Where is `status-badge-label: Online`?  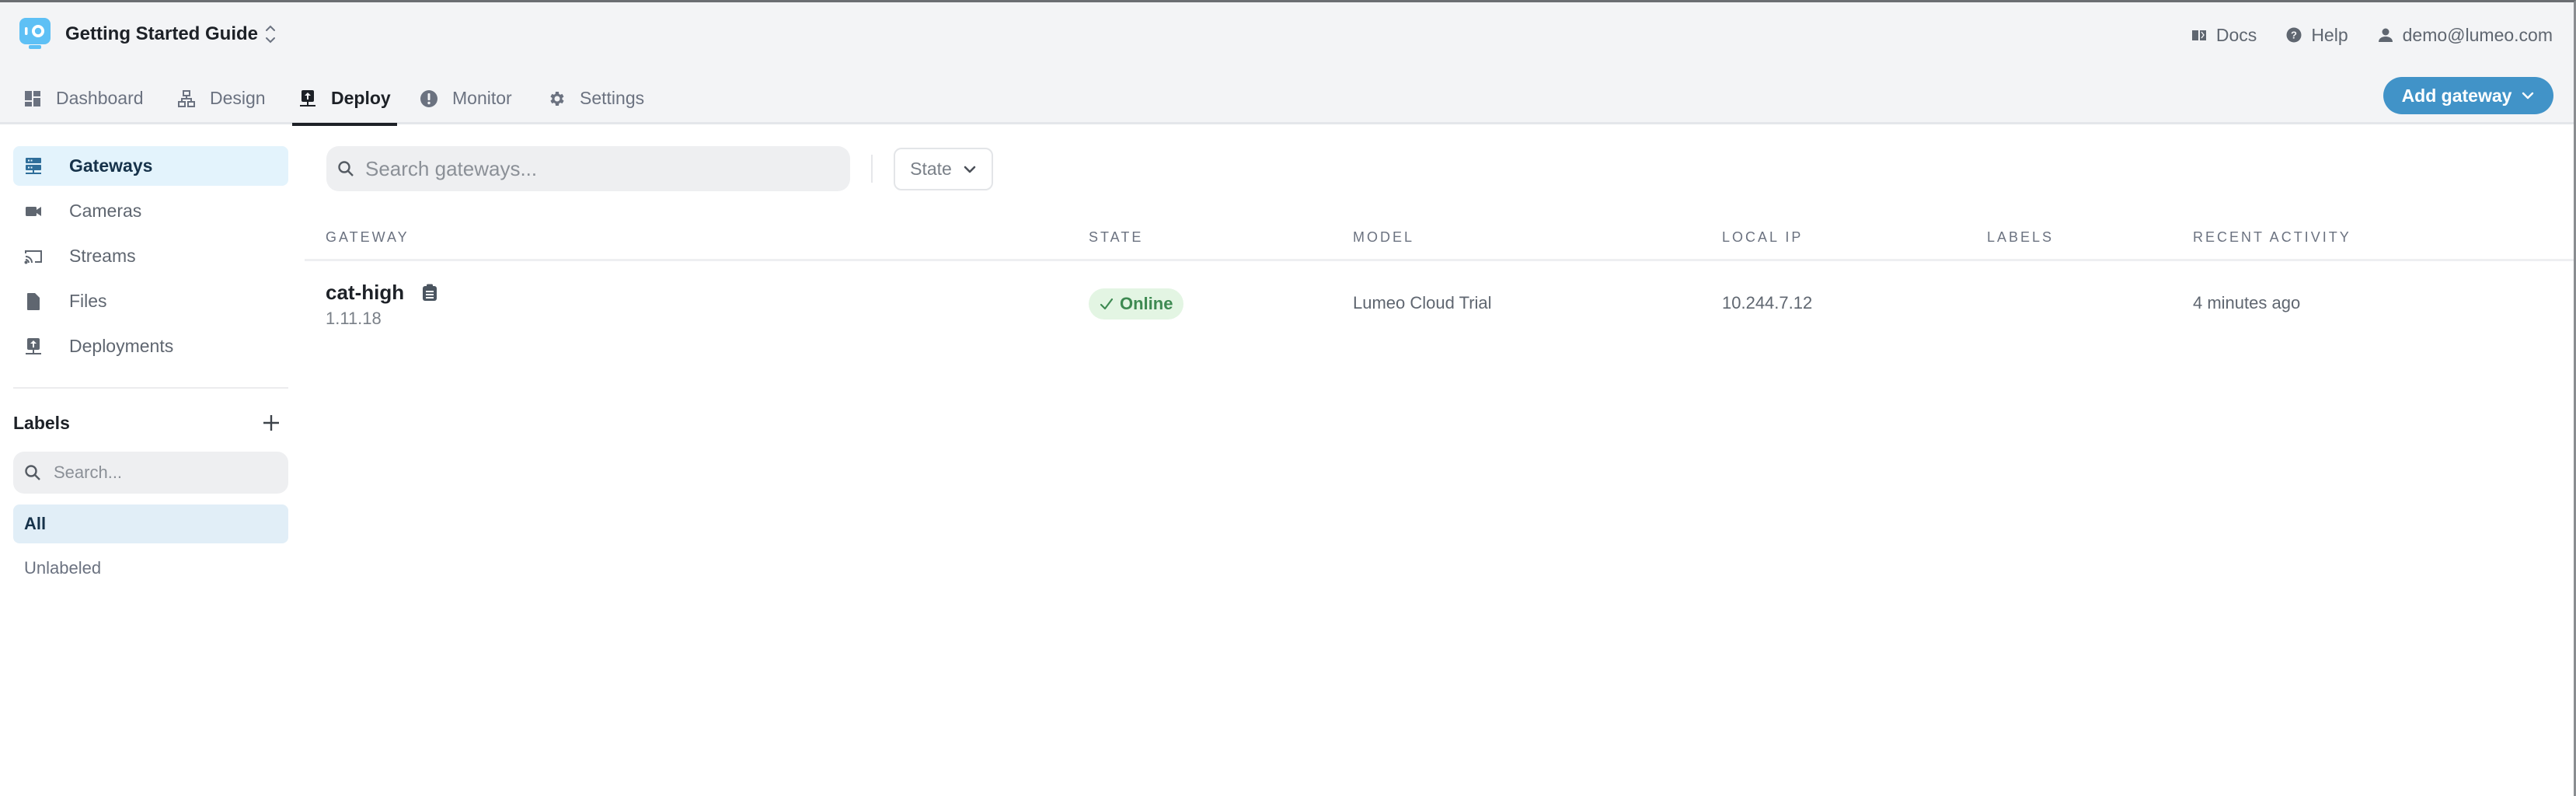
status-badge-label: Online is located at coordinates (1146, 303).